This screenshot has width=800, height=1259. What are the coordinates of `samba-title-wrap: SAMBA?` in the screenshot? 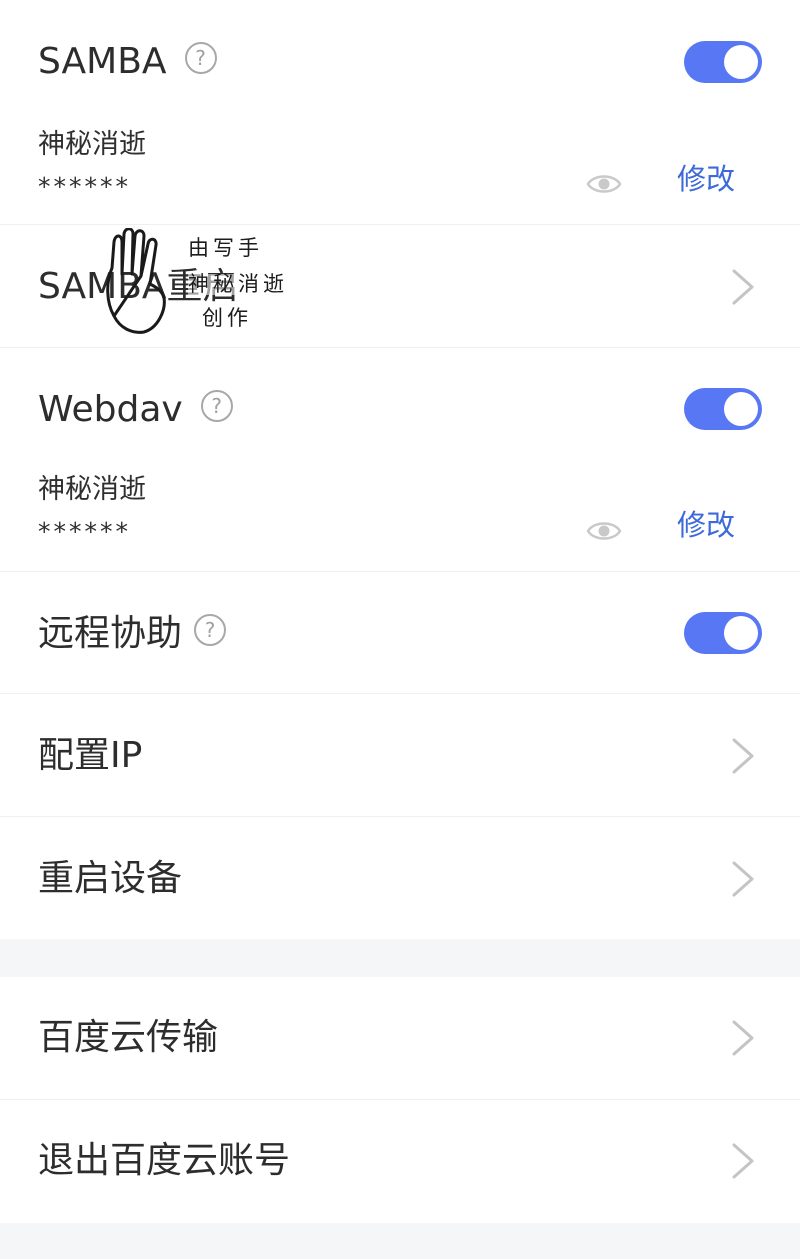 It's located at (127, 61).